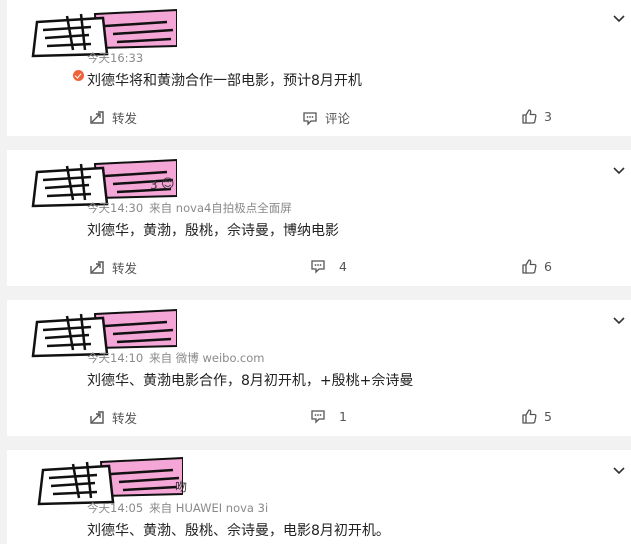 This screenshot has width=631, height=544. I want to click on verified-icon, so click(78, 75).